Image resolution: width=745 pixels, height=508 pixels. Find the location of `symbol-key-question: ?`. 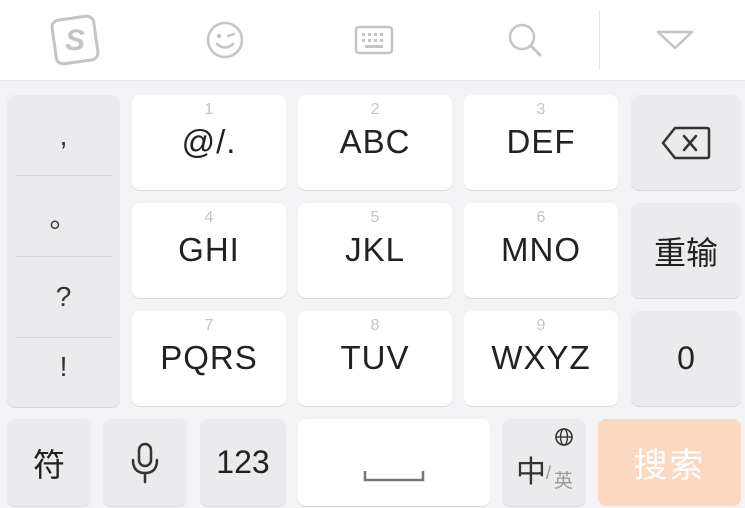

symbol-key-question: ? is located at coordinates (63, 296).